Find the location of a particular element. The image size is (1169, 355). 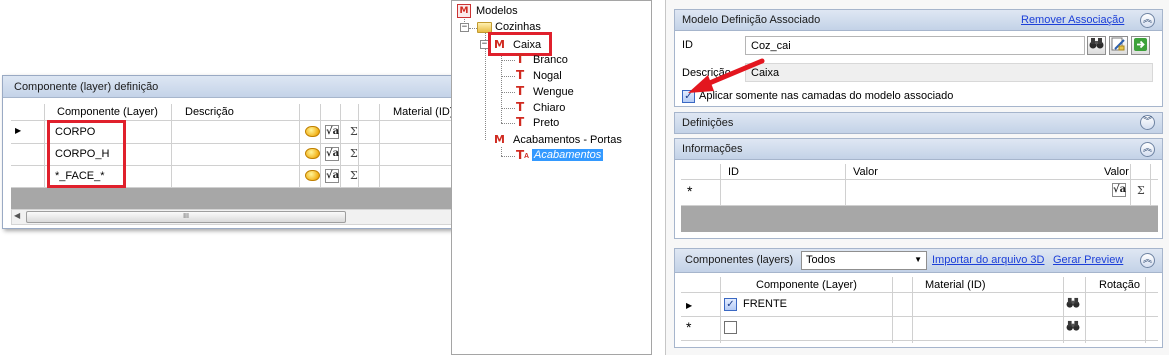

row-checkbox is located at coordinates (730, 327).